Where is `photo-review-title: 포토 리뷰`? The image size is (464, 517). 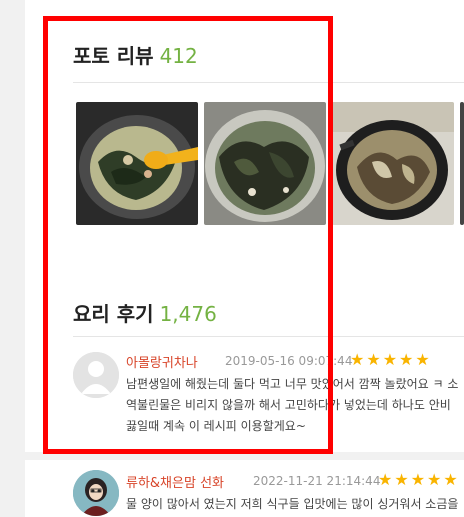
photo-review-title: 포토 리뷰 is located at coordinates (113, 56).